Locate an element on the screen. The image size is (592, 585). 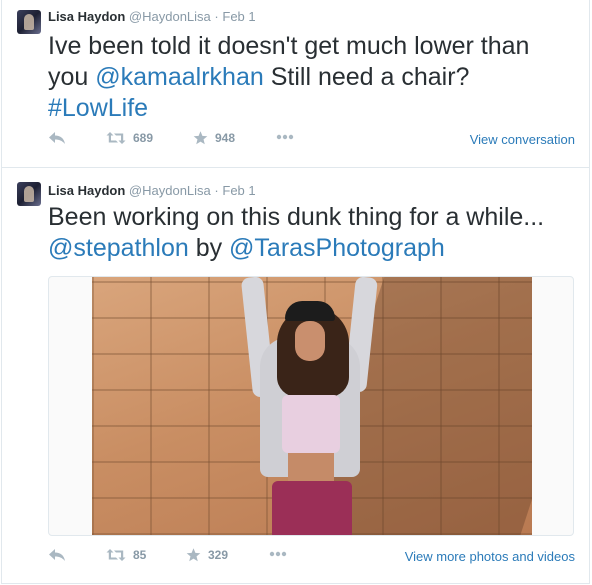
favorite-count: 948 is located at coordinates (225, 138).